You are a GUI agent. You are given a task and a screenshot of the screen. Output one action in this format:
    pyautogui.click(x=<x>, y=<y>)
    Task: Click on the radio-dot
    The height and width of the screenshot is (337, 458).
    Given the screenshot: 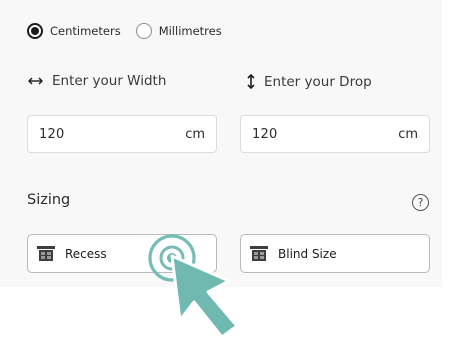 What is the action you would take?
    pyautogui.click(x=35, y=31)
    